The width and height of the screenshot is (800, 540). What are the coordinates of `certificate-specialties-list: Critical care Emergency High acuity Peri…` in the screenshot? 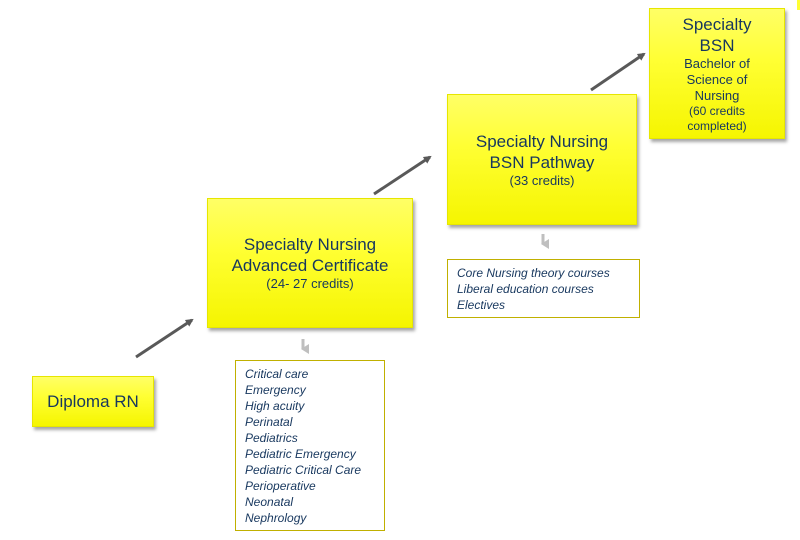 It's located at (310, 445).